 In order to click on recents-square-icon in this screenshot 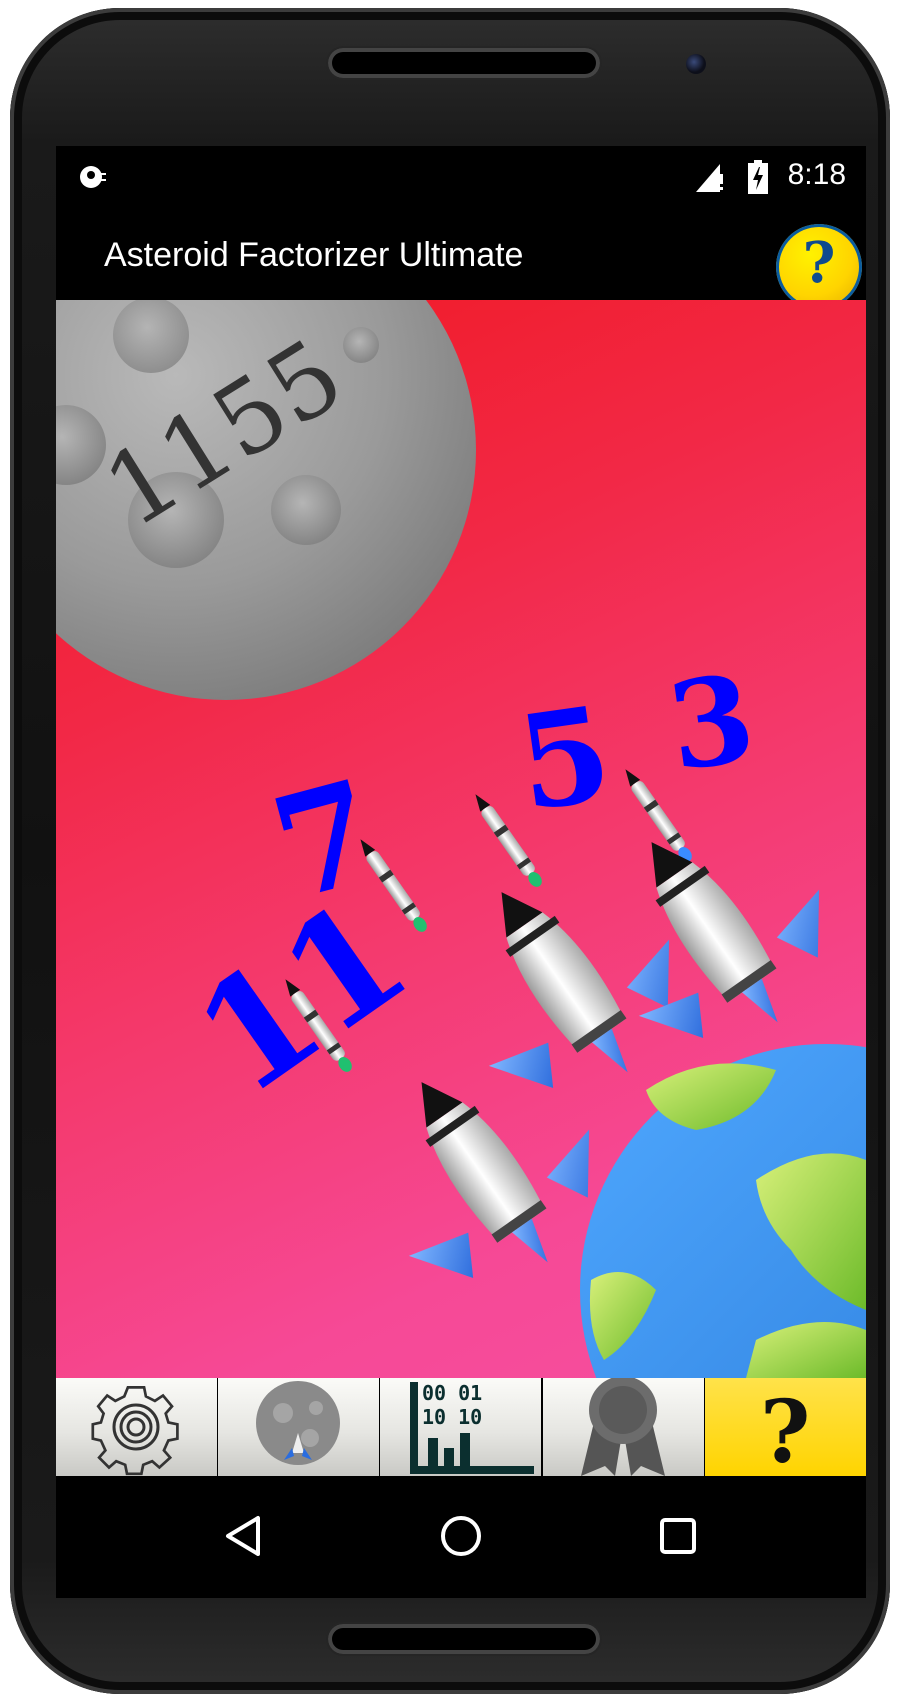, I will do `click(678, 1536)`.